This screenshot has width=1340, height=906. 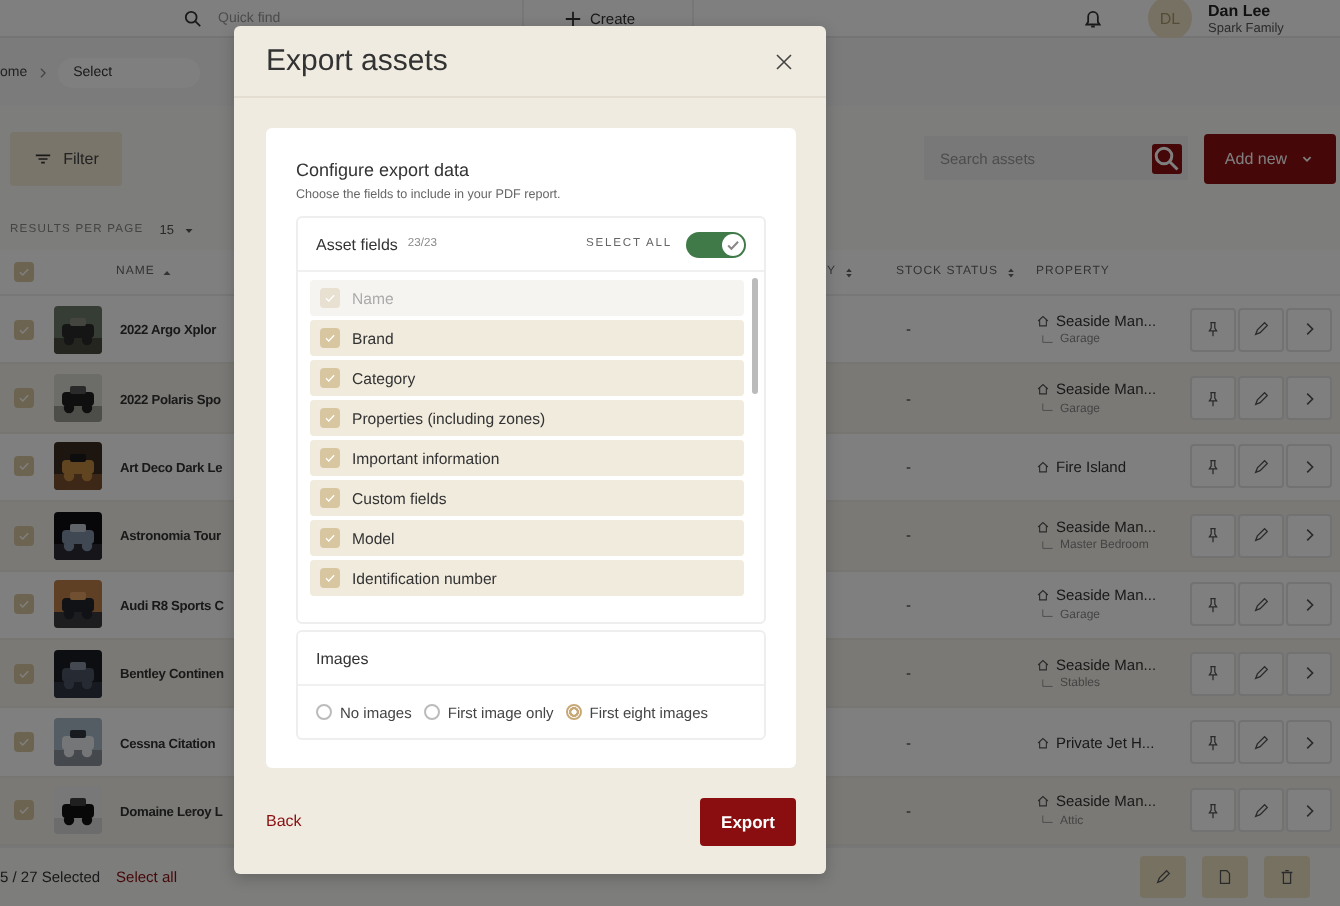 What do you see at coordinates (1093, 18) in the screenshot?
I see `bell-icon` at bounding box center [1093, 18].